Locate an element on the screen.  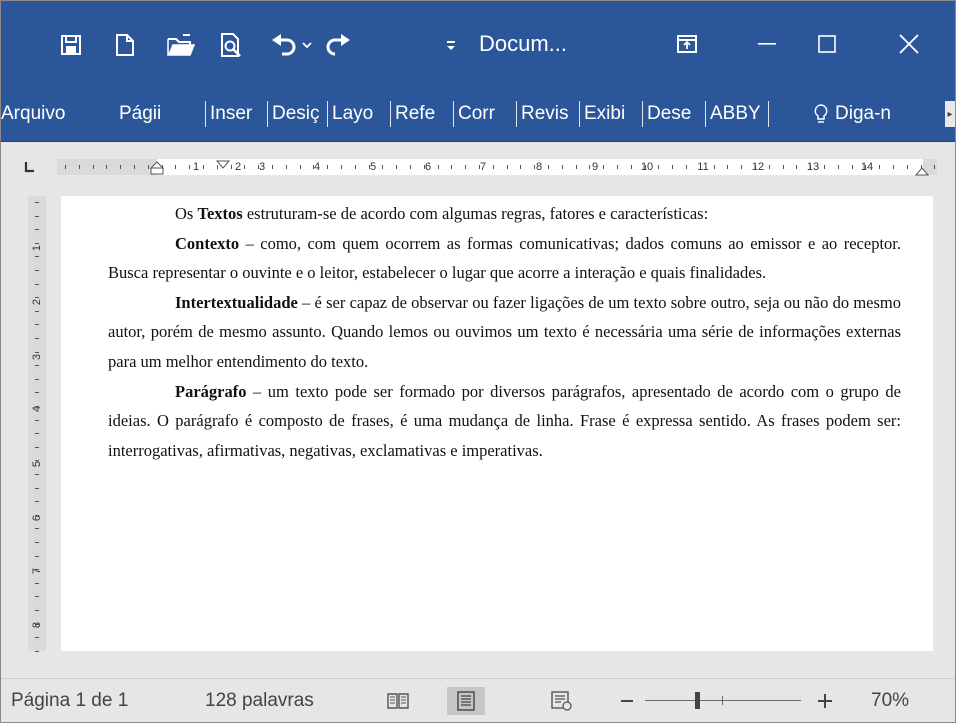
zoom-in-icon is located at coordinates (825, 701).